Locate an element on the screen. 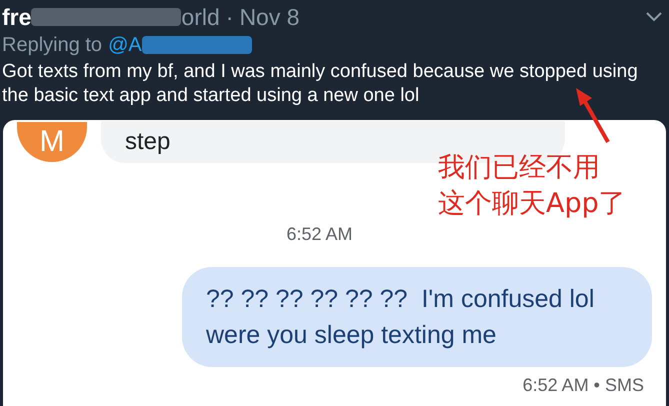  tweet-date: Nov 8 is located at coordinates (269, 17).